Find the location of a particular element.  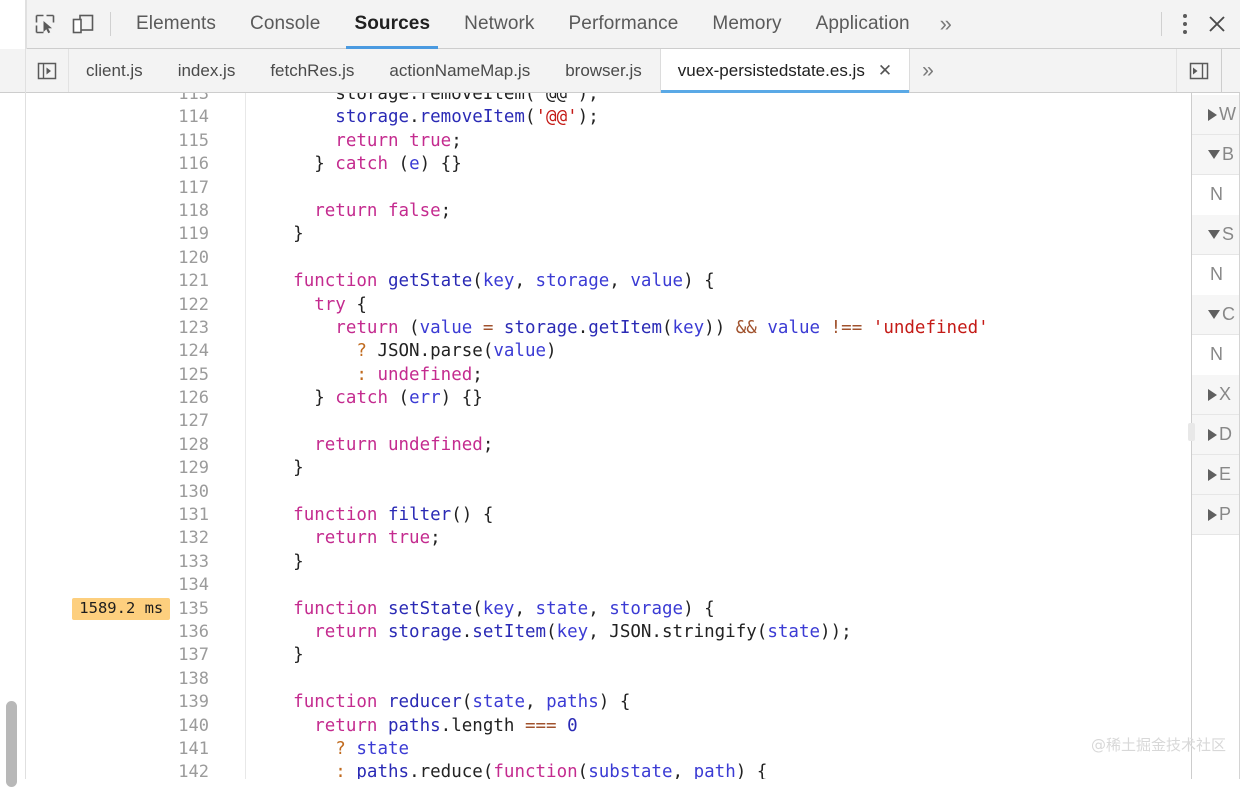

line-number-138: 138 is located at coordinates (123, 679).